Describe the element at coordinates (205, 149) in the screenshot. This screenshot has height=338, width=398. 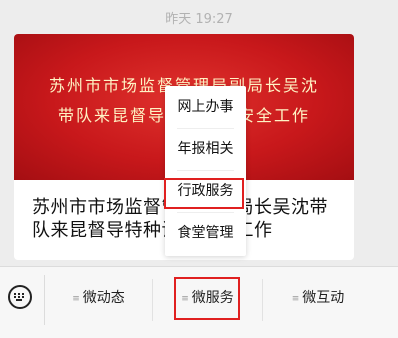
I see `submenu-item-annual-report: 年报相关` at that location.